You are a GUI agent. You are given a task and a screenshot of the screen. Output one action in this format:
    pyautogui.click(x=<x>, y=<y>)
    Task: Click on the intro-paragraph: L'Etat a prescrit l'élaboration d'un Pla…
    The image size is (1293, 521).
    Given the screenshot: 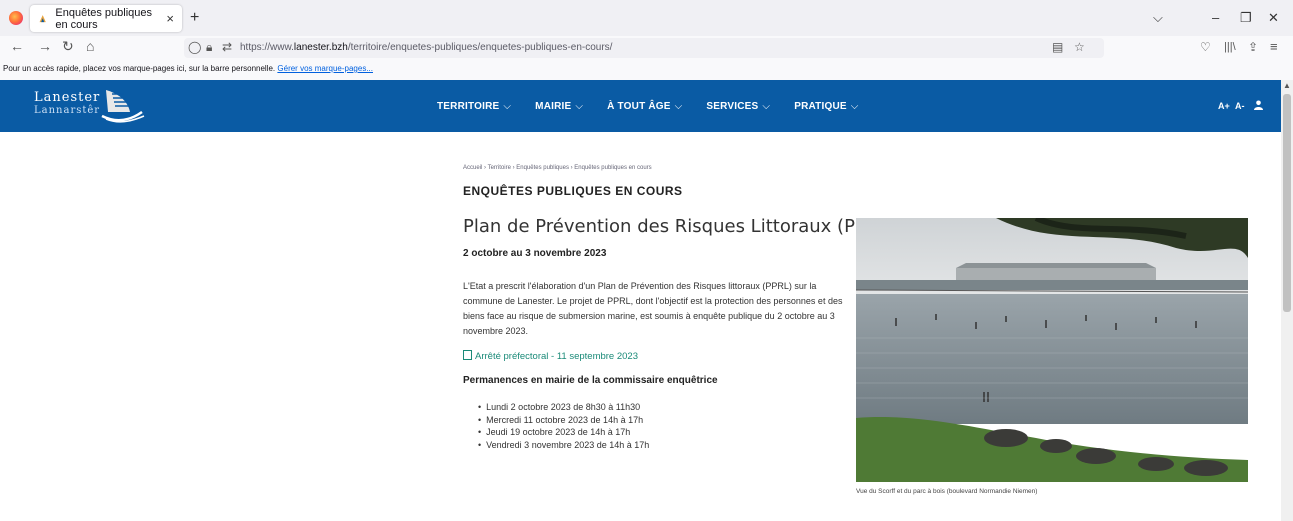 What is the action you would take?
    pyautogui.click(x=653, y=308)
    